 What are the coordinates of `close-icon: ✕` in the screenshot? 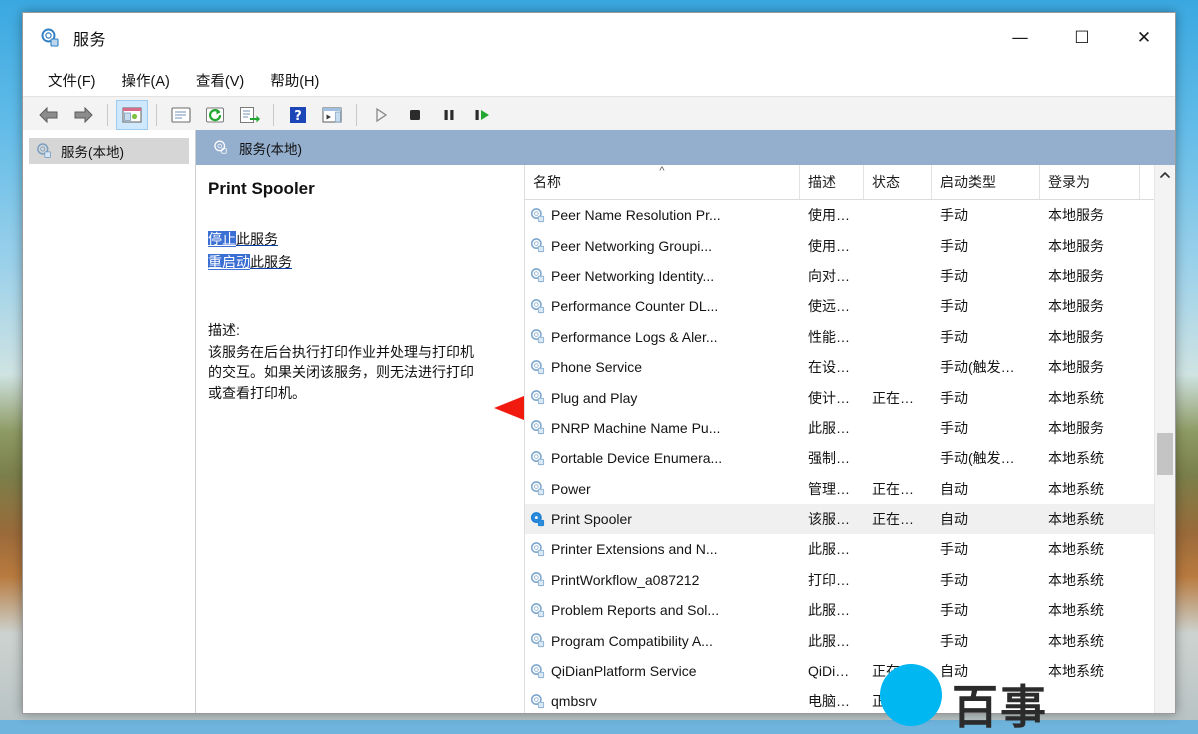 It's located at (1144, 38).